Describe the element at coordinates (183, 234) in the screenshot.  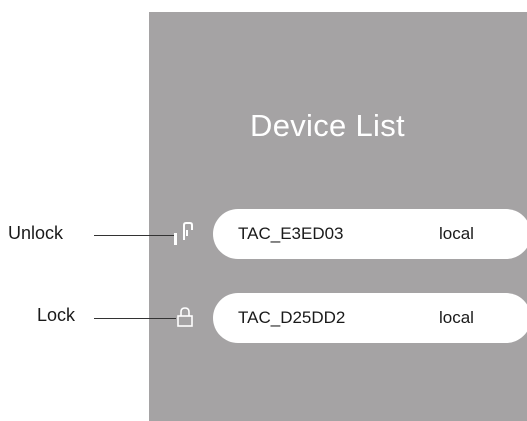
I see `unlock-icon` at that location.